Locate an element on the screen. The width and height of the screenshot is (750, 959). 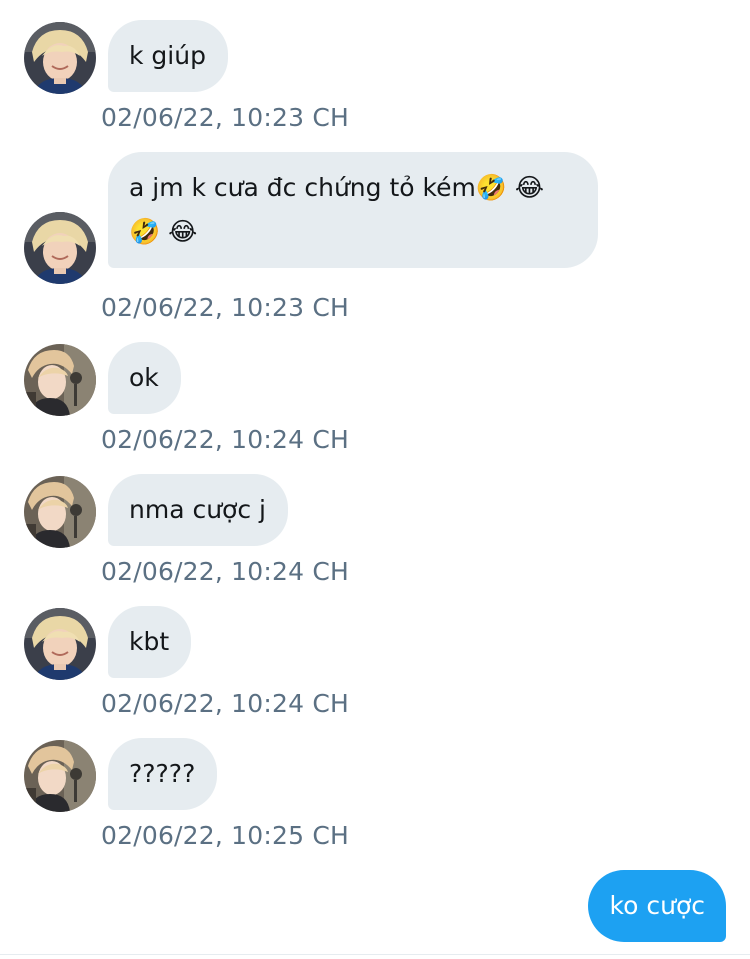
message-bubble: k giúp is located at coordinates (168, 56).